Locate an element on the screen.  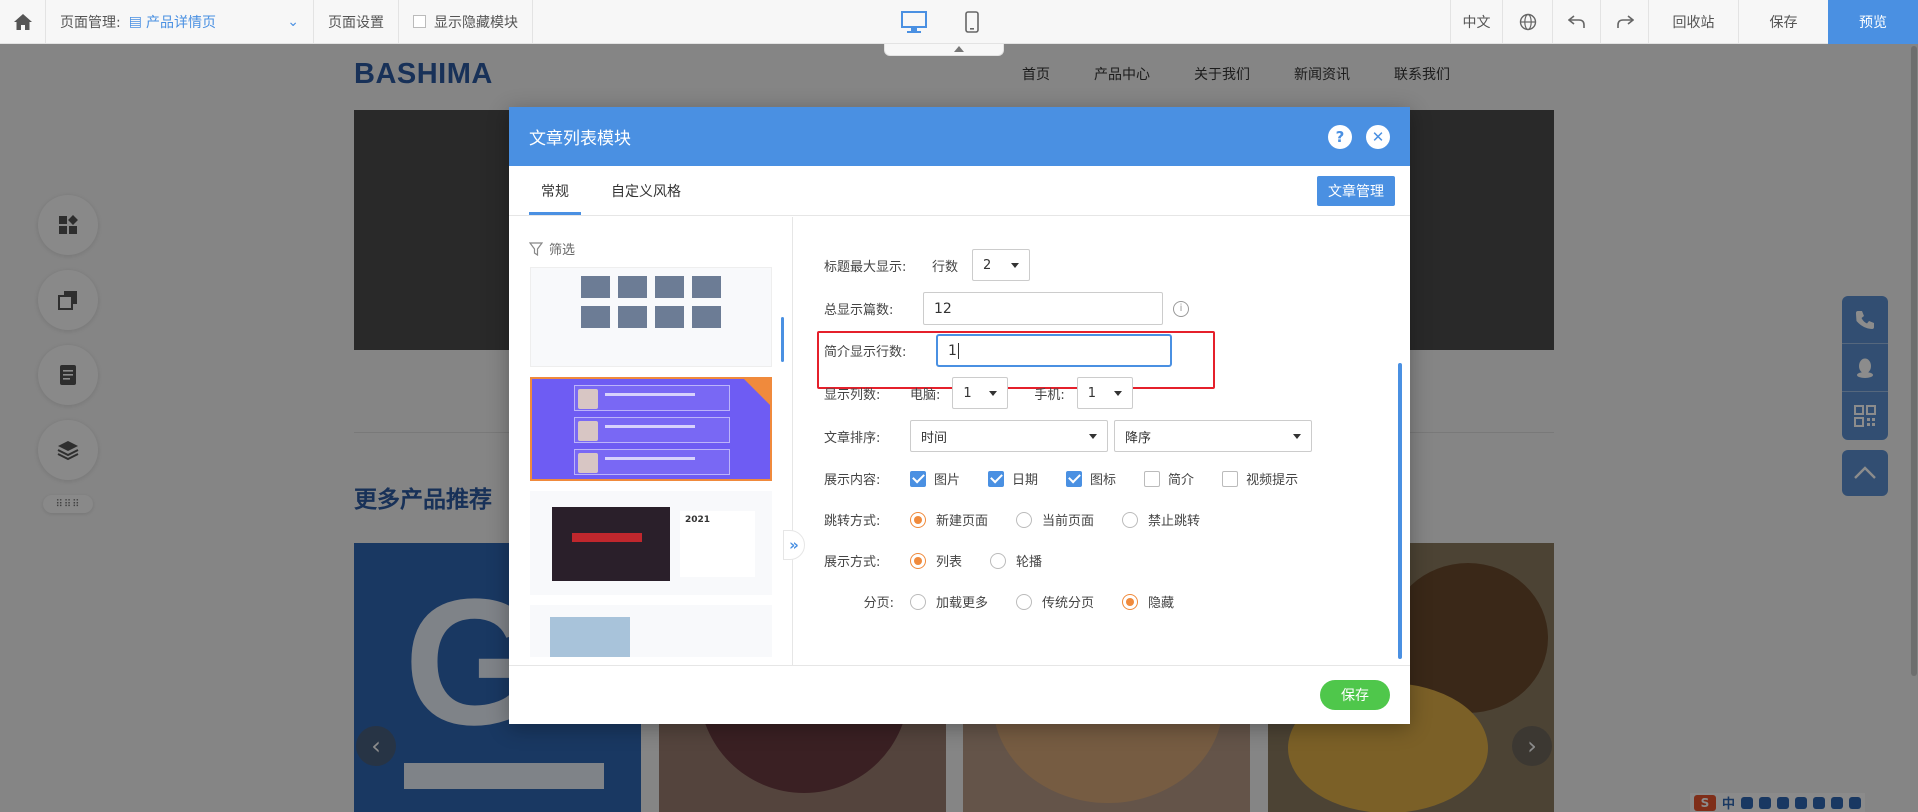
display-option-list: 列表 is located at coordinates (936, 560).